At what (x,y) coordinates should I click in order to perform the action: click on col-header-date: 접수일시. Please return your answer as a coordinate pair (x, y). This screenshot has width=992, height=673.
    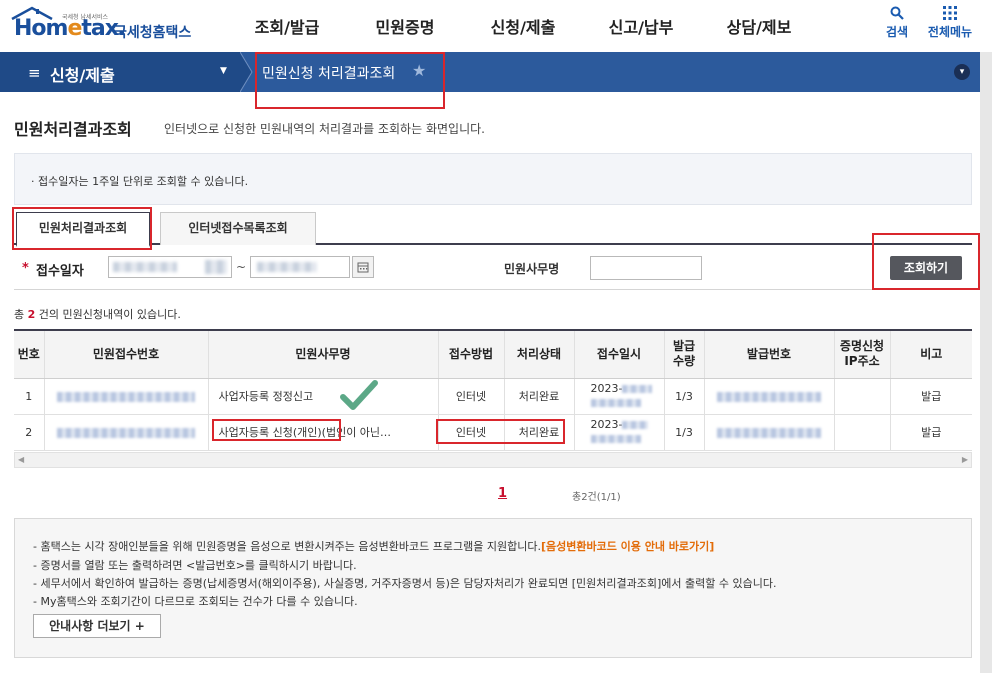
    Looking at the image, I should click on (619, 354).